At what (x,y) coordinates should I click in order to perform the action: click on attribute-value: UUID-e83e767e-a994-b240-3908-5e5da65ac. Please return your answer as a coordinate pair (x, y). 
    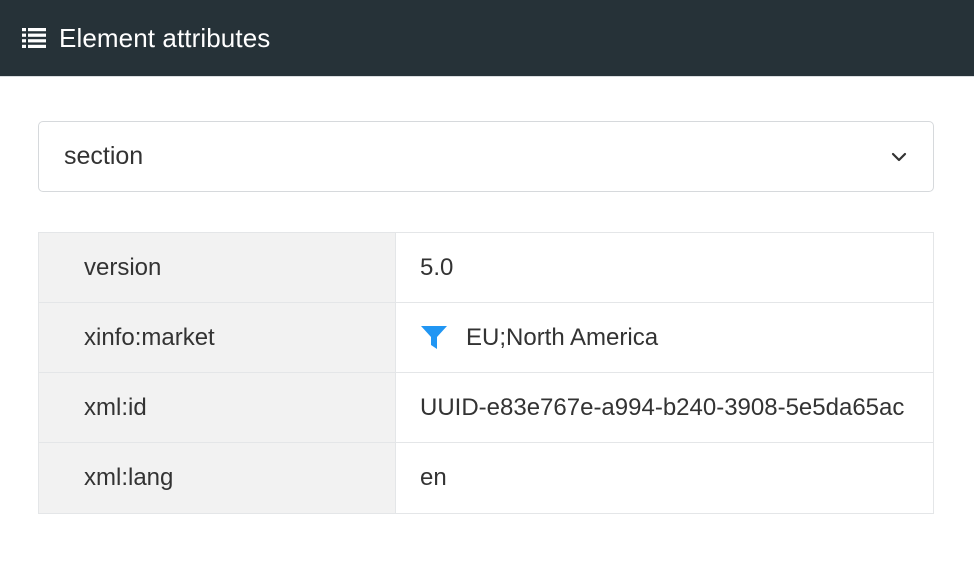
    Looking at the image, I should click on (664, 407).